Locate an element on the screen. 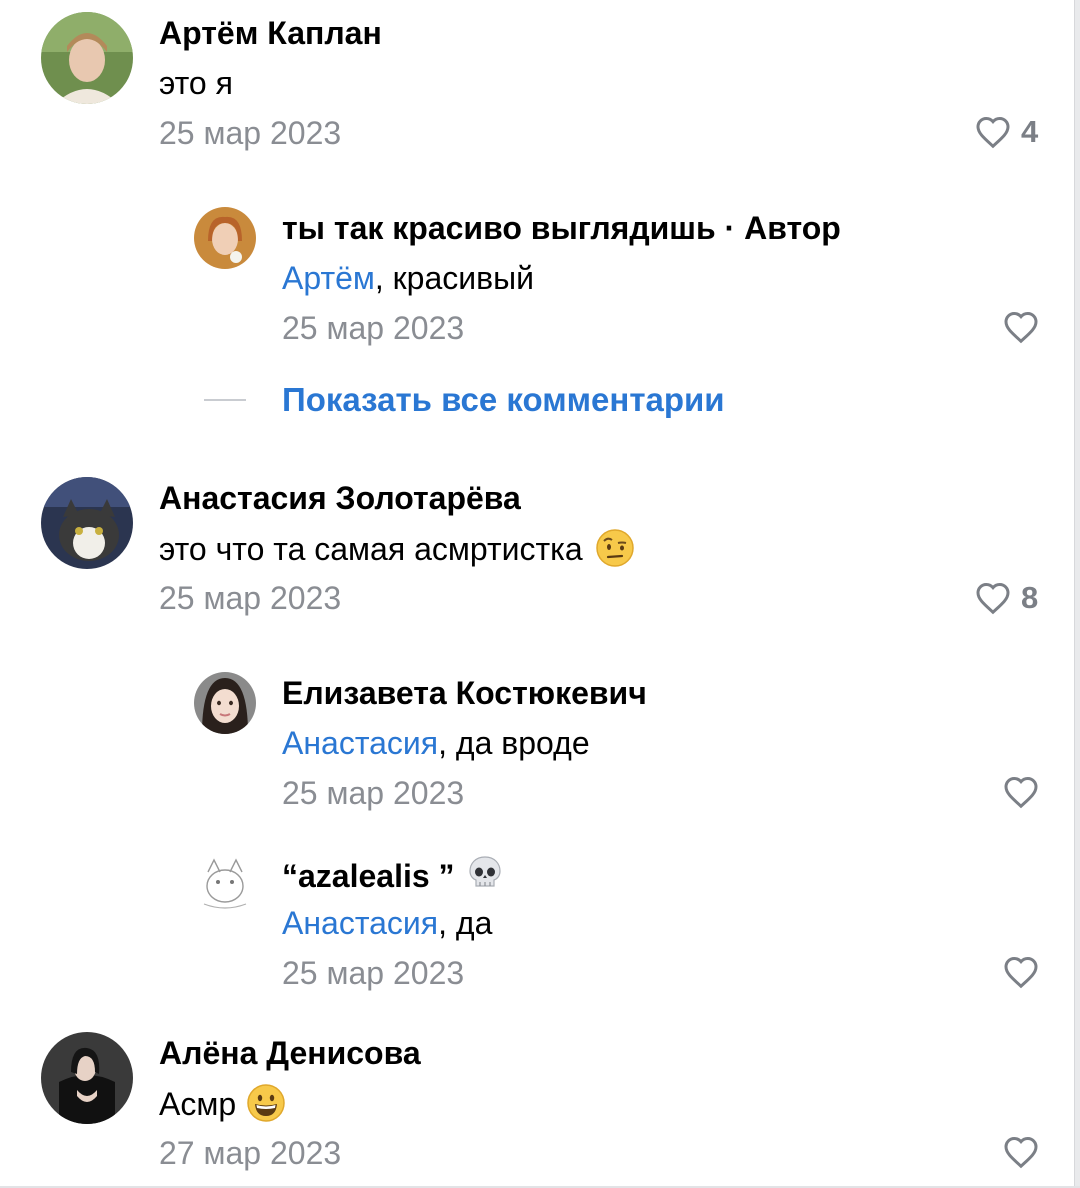  comment-text: Асмр is located at coordinates (222, 1103).